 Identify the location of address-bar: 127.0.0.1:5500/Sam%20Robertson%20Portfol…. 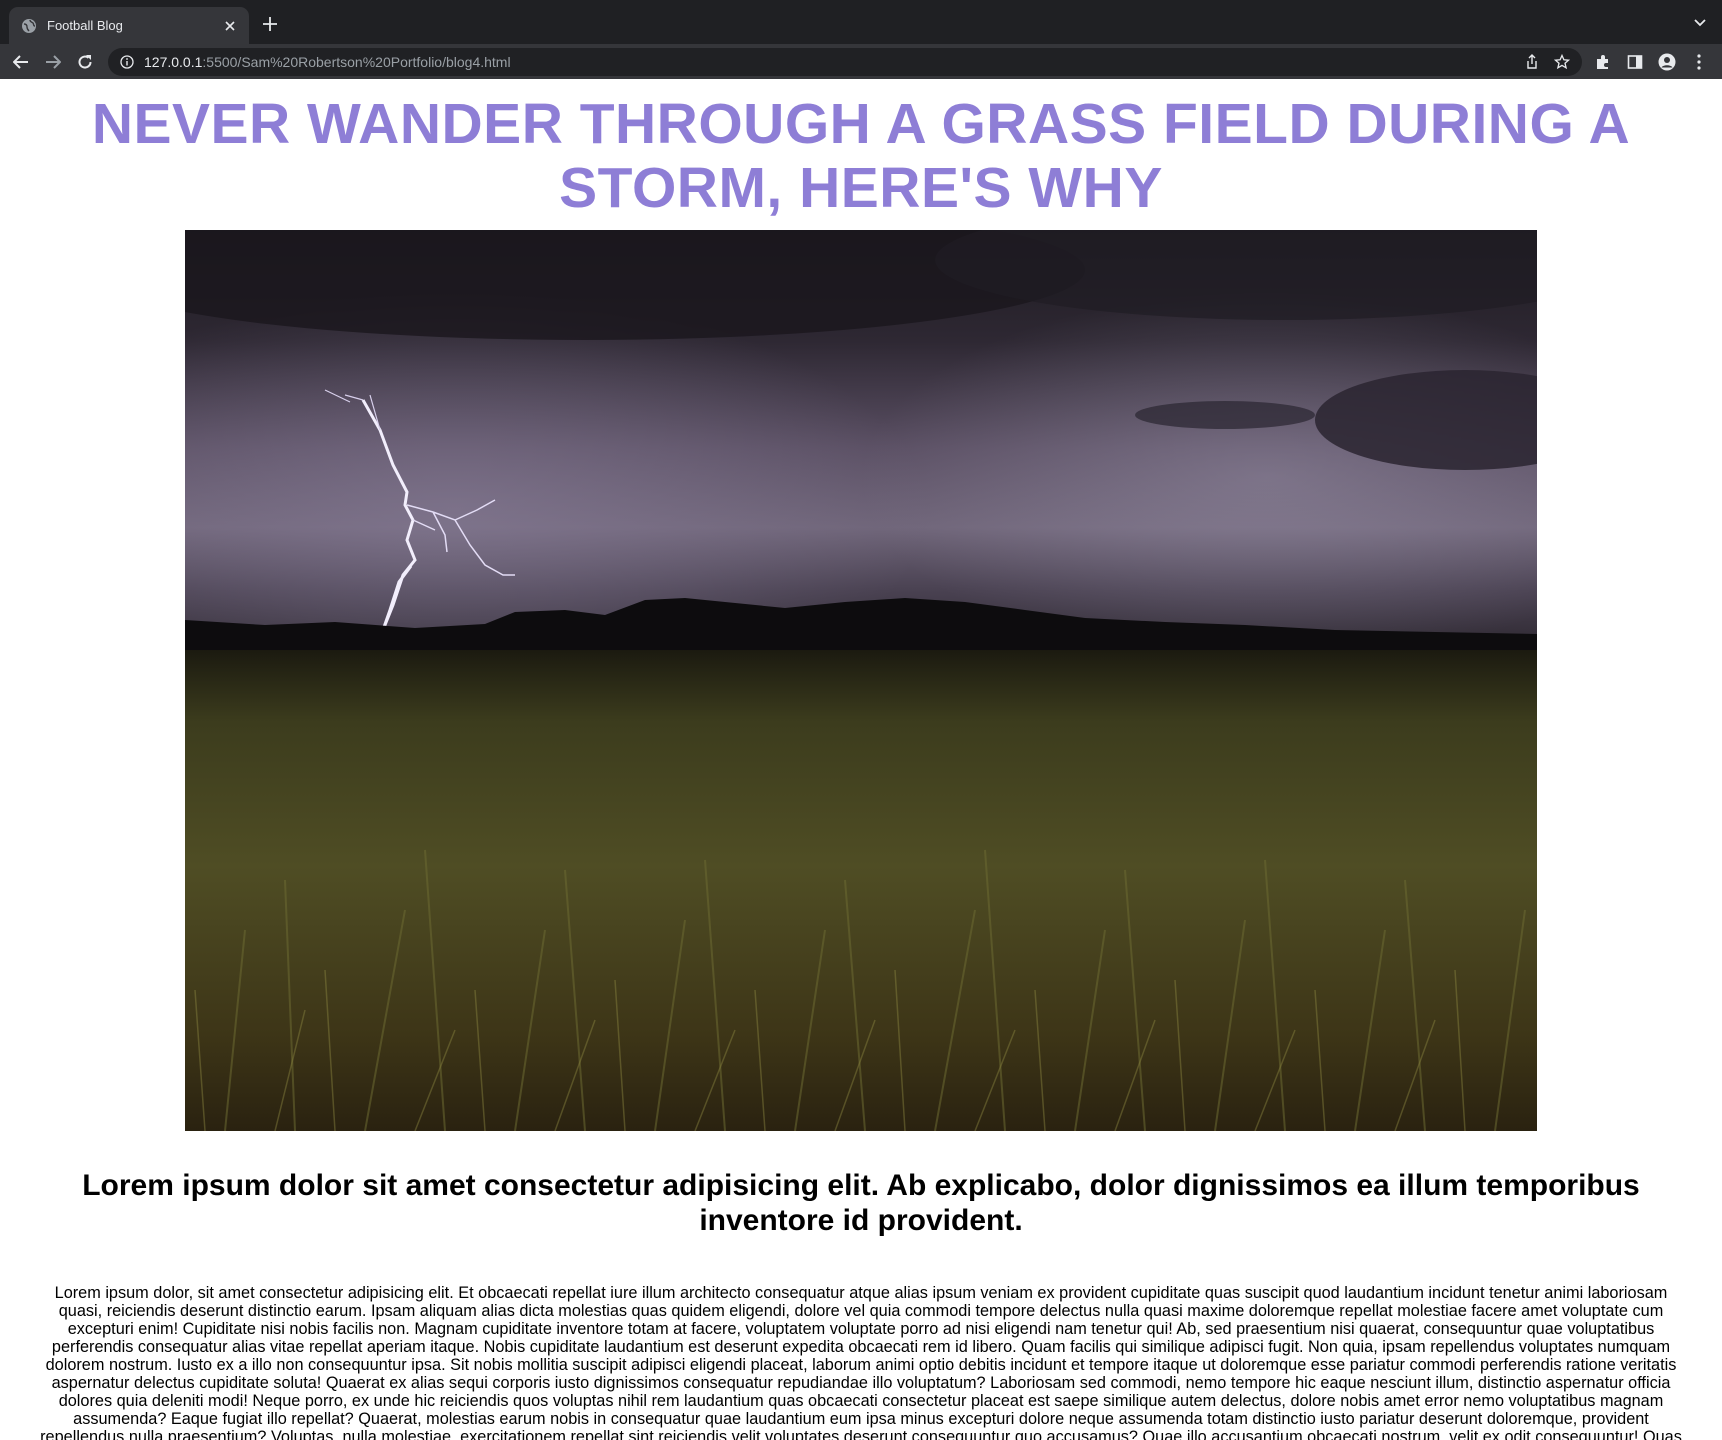
(845, 62).